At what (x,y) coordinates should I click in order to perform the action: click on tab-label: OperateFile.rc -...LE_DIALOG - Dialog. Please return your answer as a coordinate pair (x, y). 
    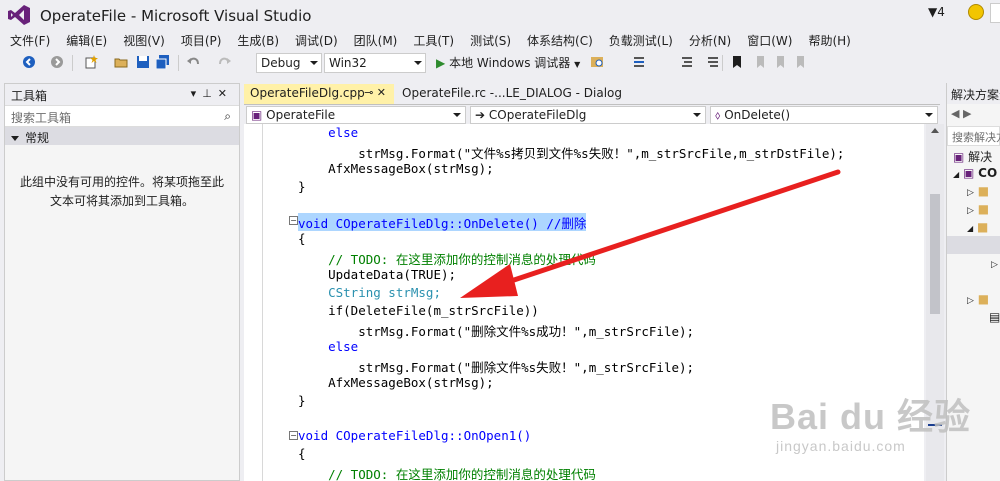
    Looking at the image, I should click on (512, 93).